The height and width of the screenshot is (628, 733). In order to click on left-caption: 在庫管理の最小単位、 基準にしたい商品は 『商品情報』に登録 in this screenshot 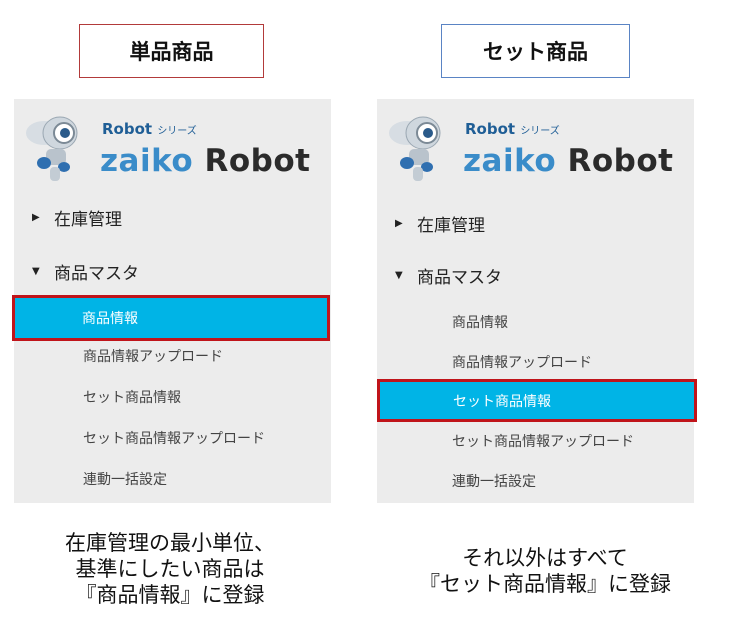, I will do `click(170, 569)`.